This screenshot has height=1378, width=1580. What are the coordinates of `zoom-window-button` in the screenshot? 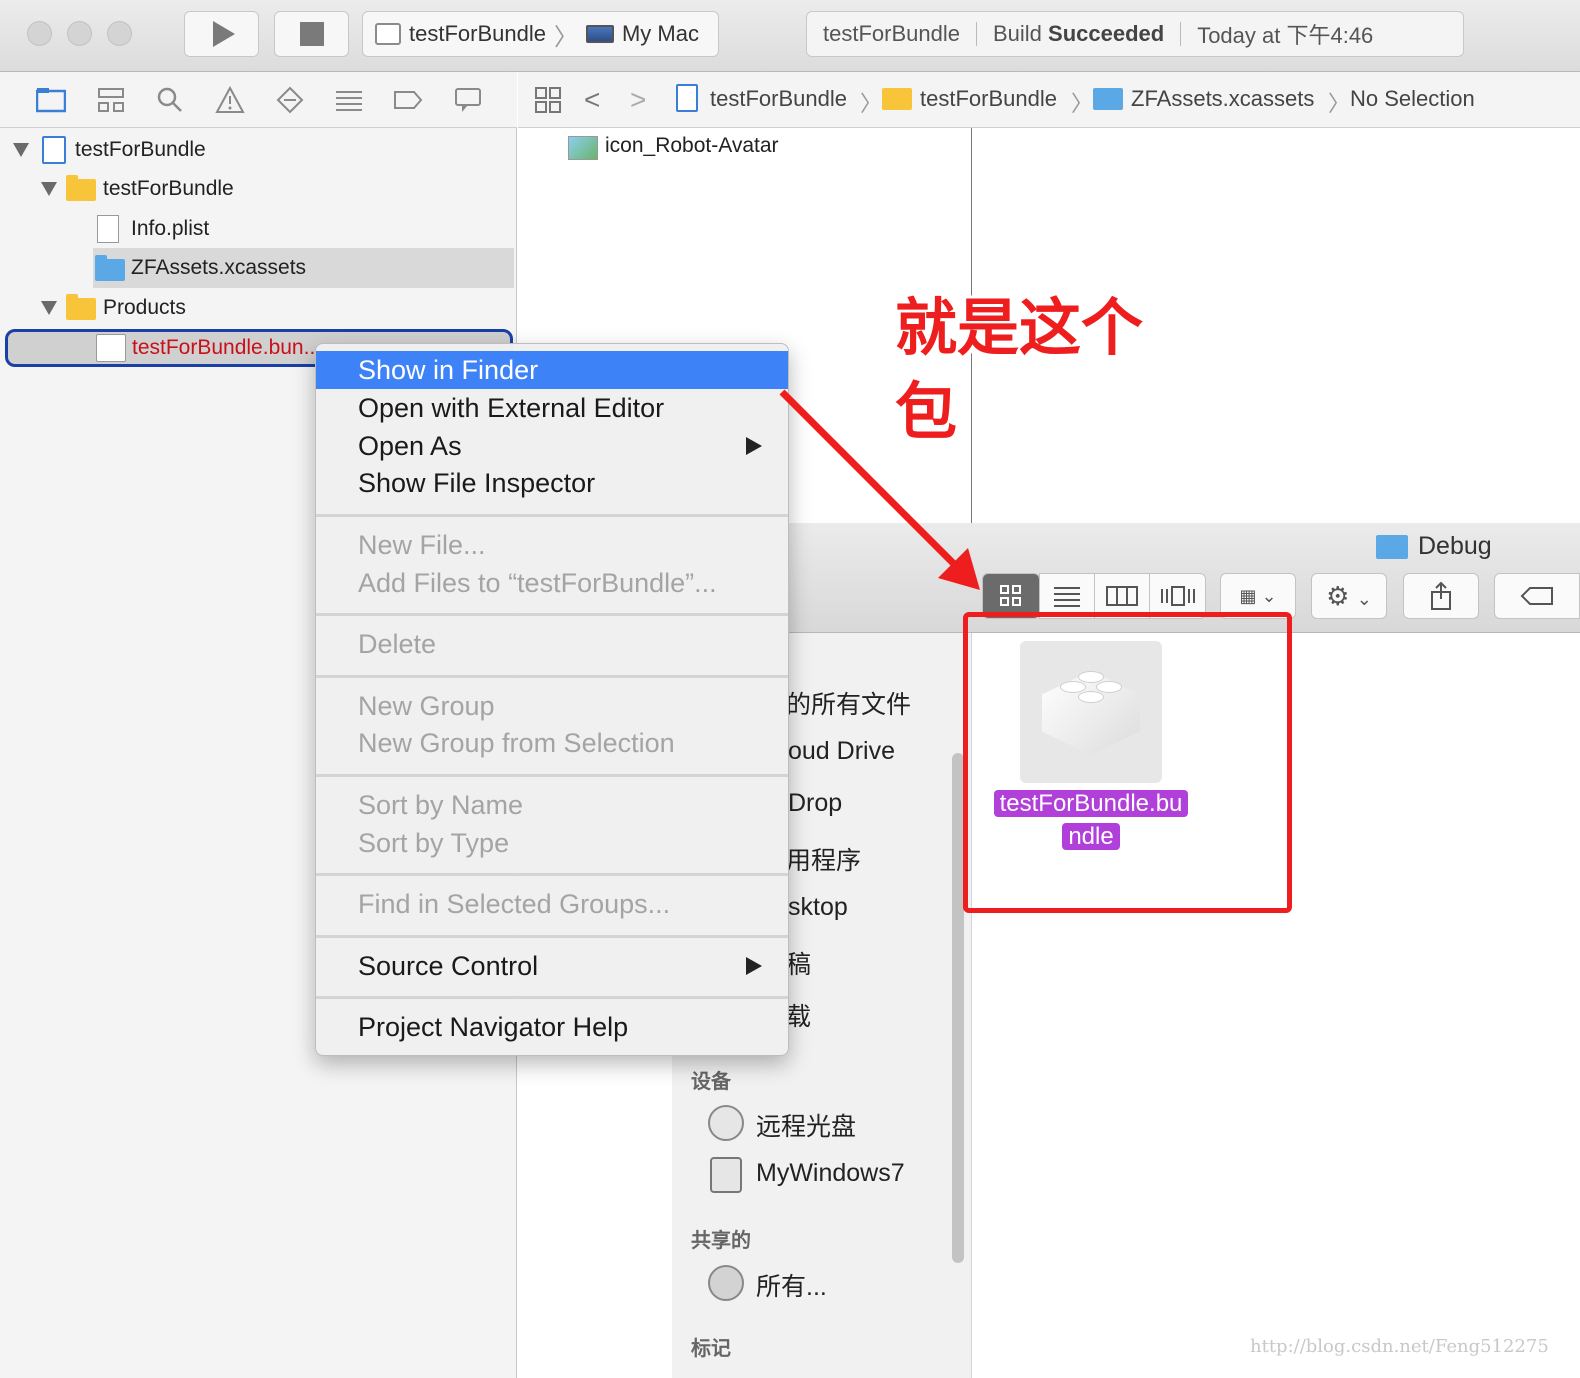 It's located at (119, 33).